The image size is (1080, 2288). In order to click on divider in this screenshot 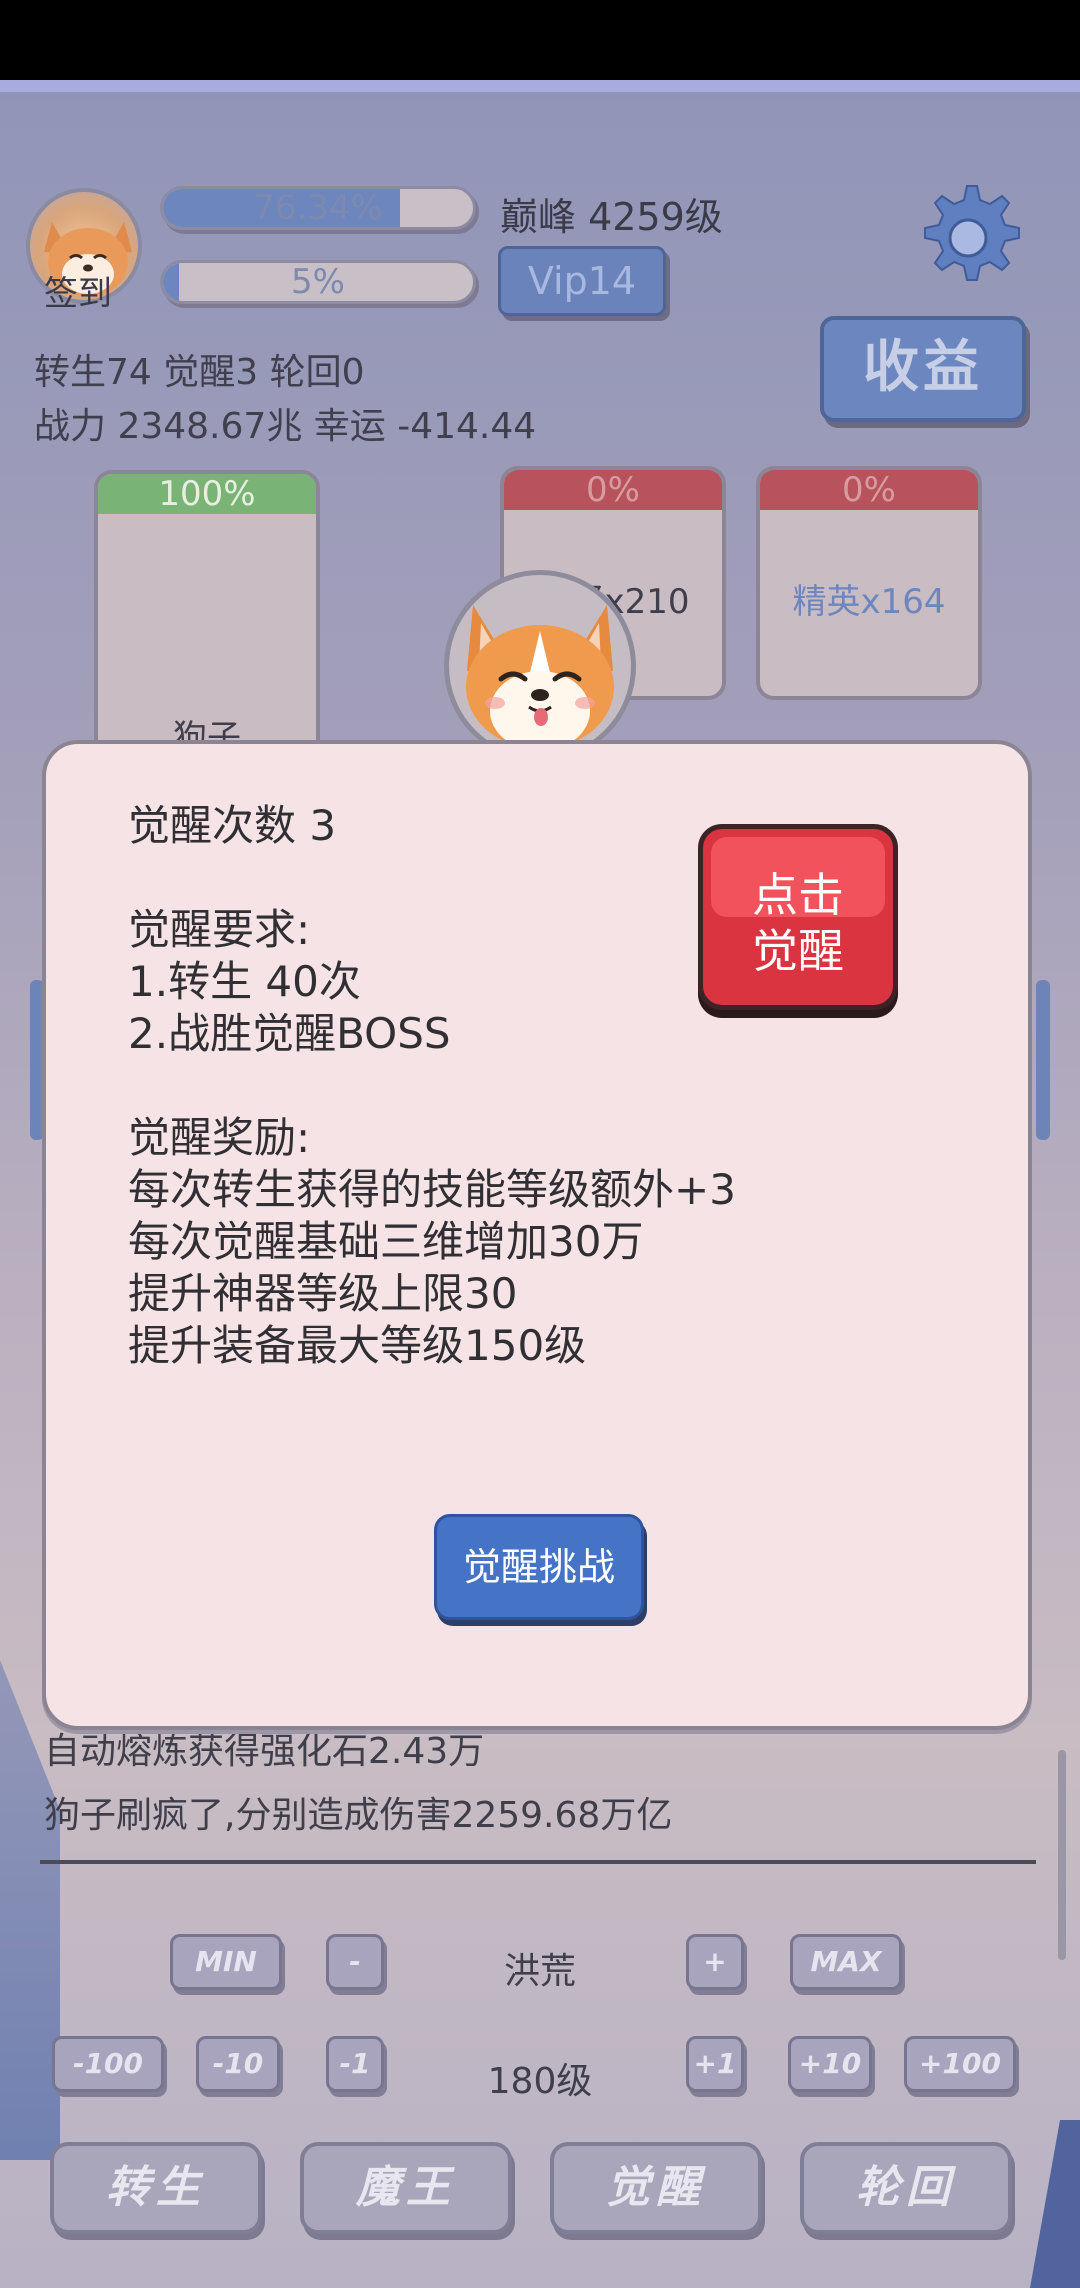, I will do `click(538, 1862)`.